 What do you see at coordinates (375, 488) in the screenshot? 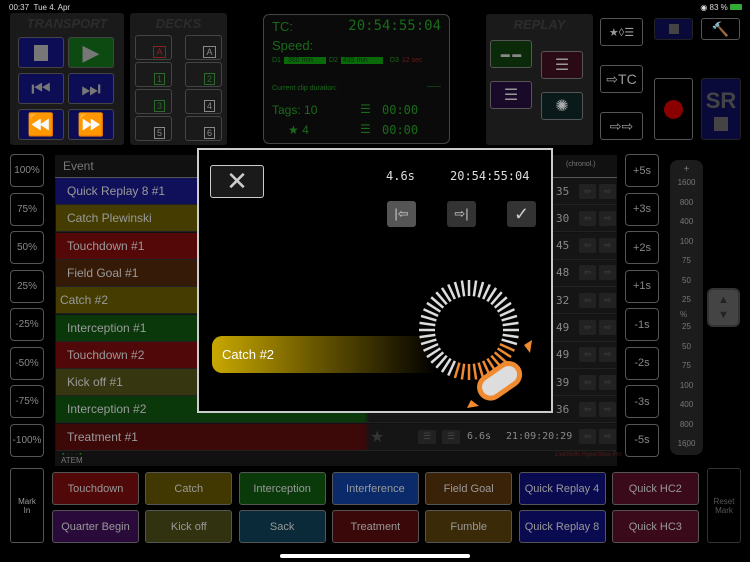
I see `quick-tag-button: Interference` at bounding box center [375, 488].